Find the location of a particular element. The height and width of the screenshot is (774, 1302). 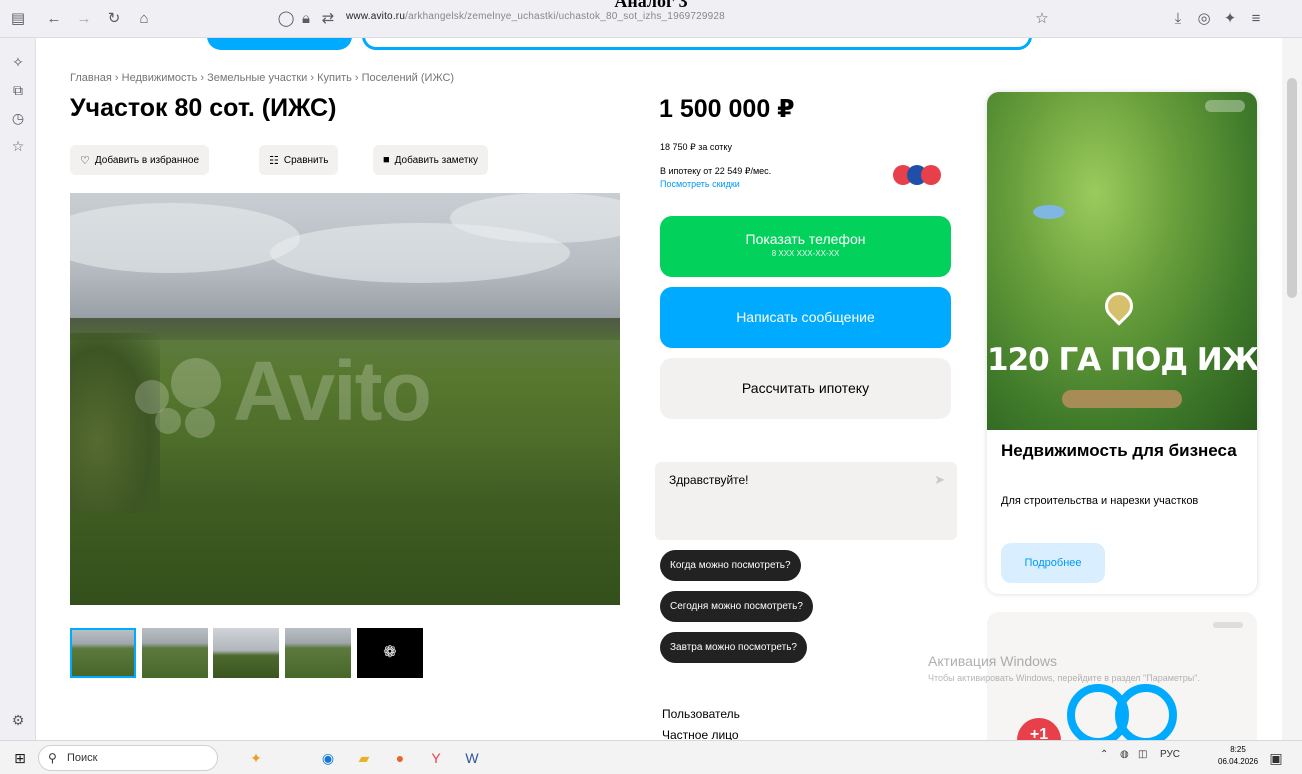

volume-icon: ◫ is located at coordinates (1142, 754).